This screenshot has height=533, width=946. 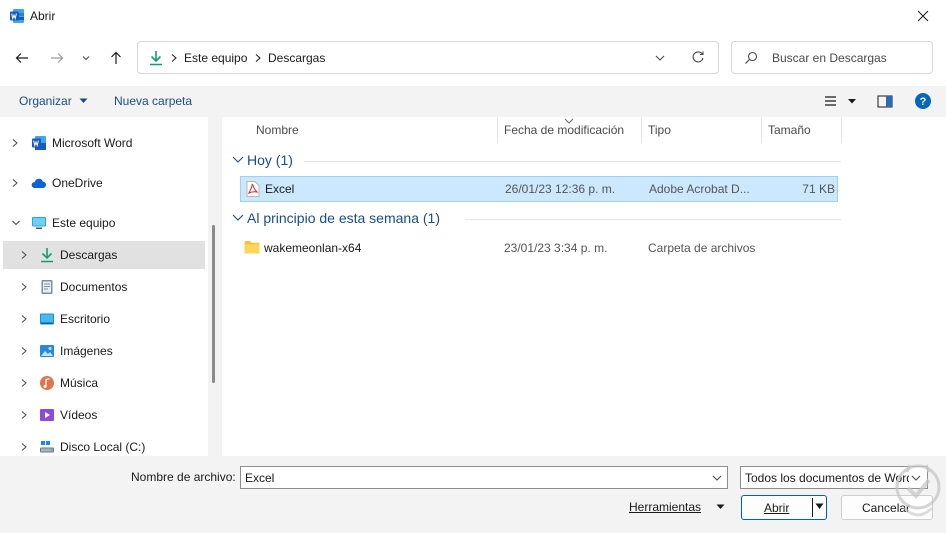 I want to click on preview-pane-icon, so click(x=885, y=101).